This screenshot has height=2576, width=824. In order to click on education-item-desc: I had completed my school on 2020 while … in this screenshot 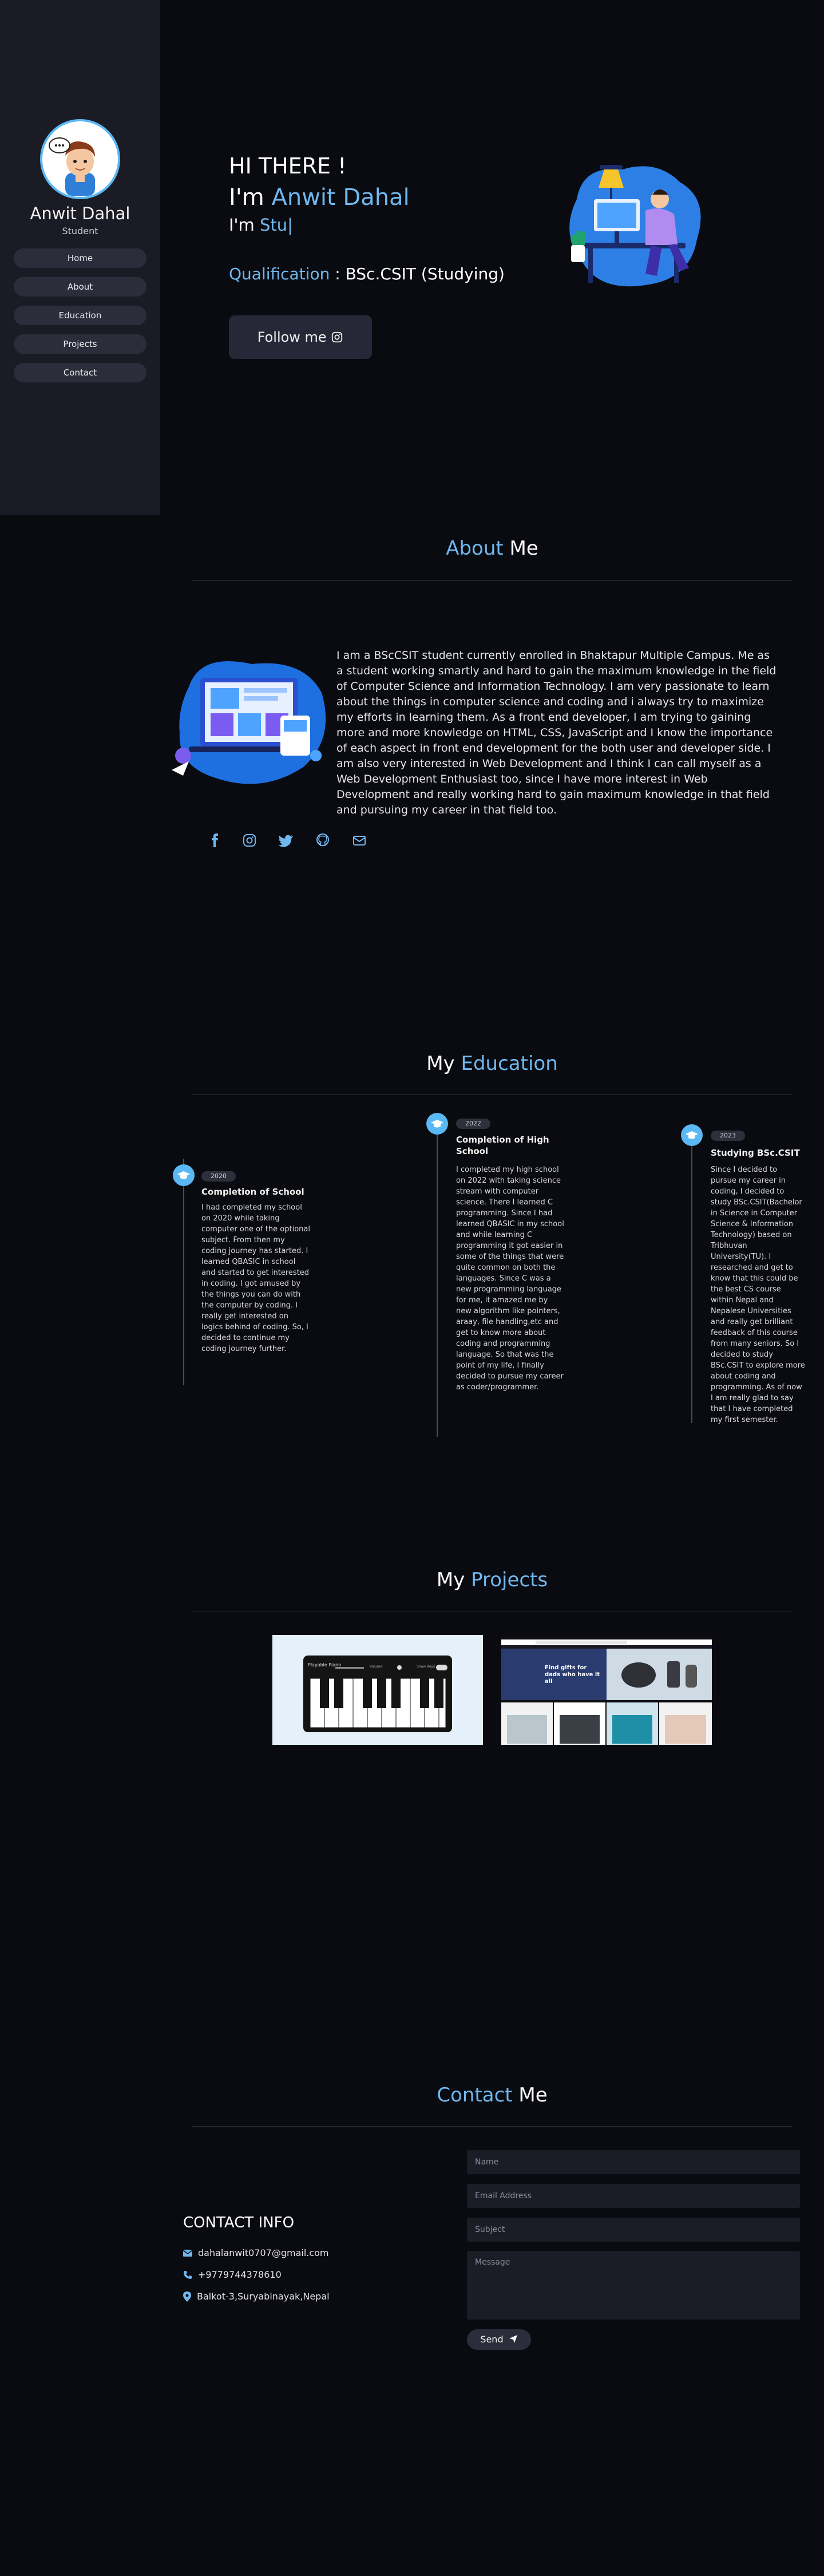, I will do `click(255, 1278)`.